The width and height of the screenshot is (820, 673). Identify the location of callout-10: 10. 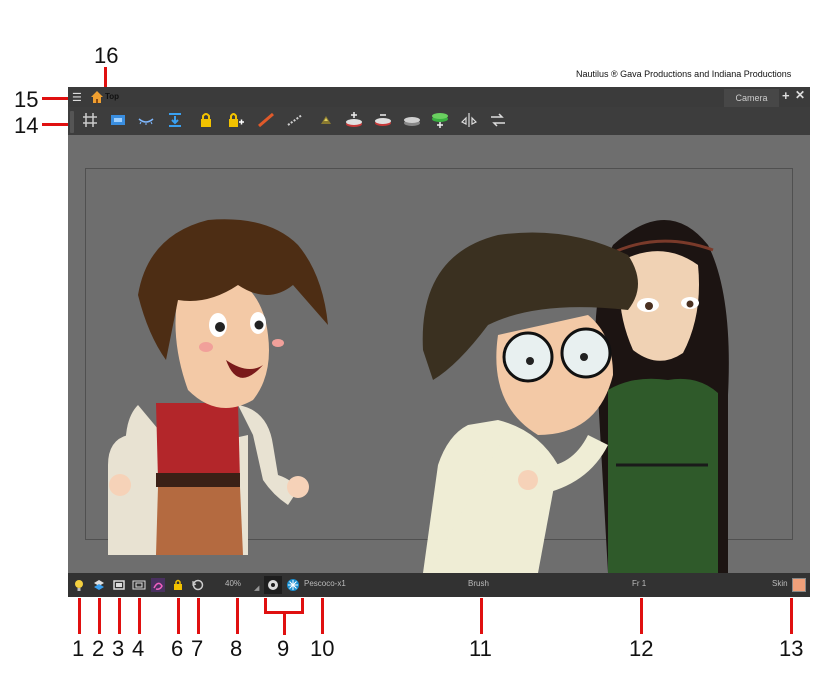
(322, 648).